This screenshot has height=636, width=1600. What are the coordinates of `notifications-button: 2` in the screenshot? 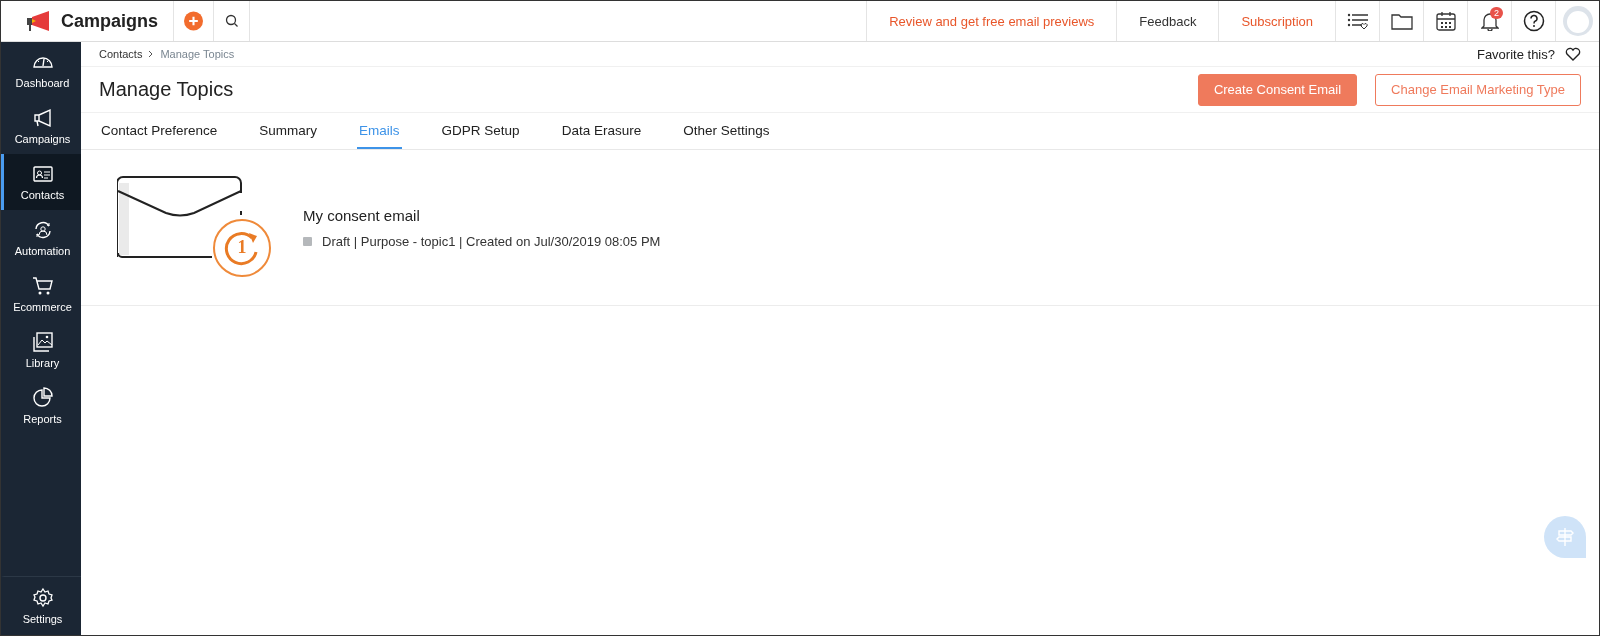 It's located at (1489, 21).